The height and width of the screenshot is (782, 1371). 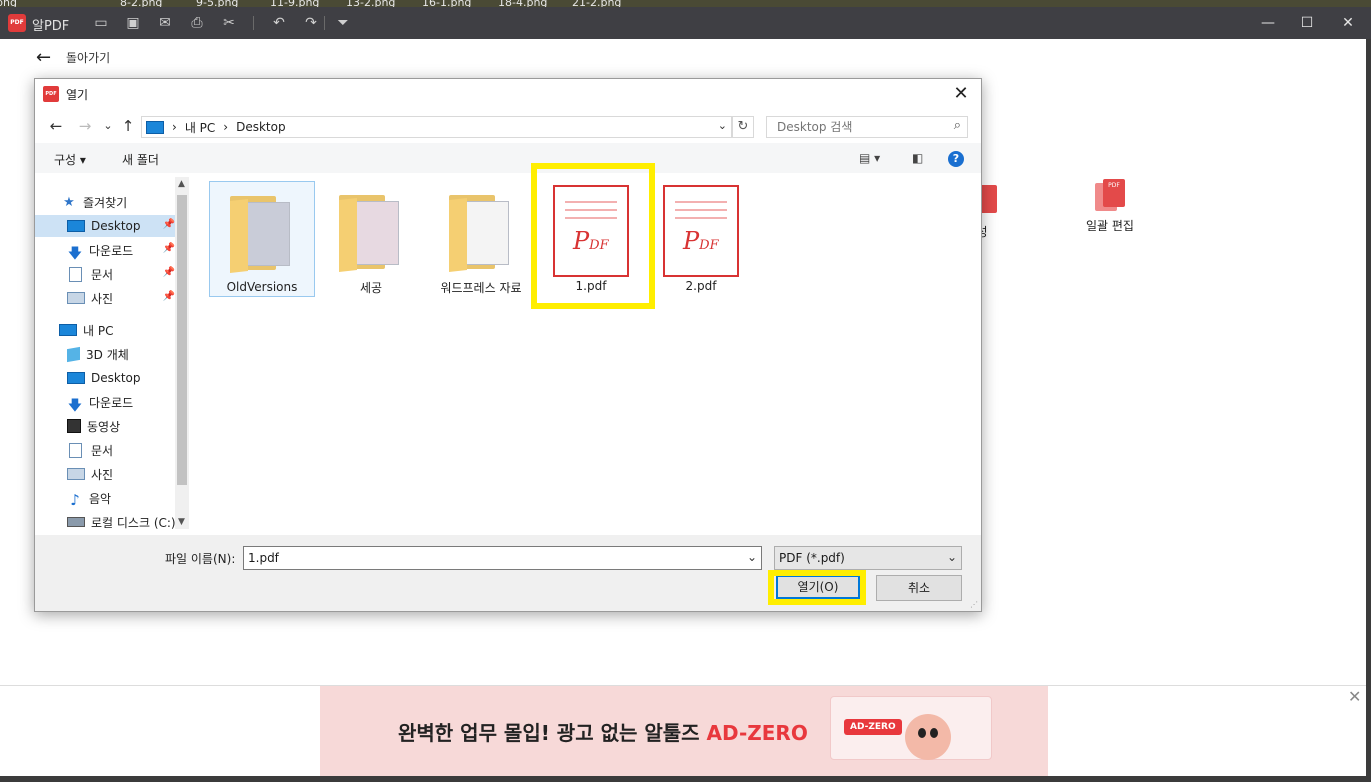 I want to click on ad-bar: 완벽한 업무 몰입! 광고 없는 알툴즈 AD-ZERO AD-ZERO ✕, so click(x=683, y=730).